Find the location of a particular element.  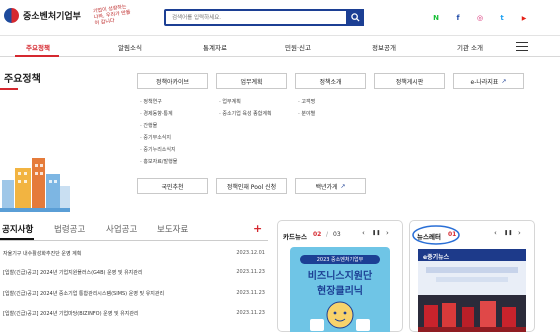

button-label: 업무계획 is located at coordinates (251, 82).